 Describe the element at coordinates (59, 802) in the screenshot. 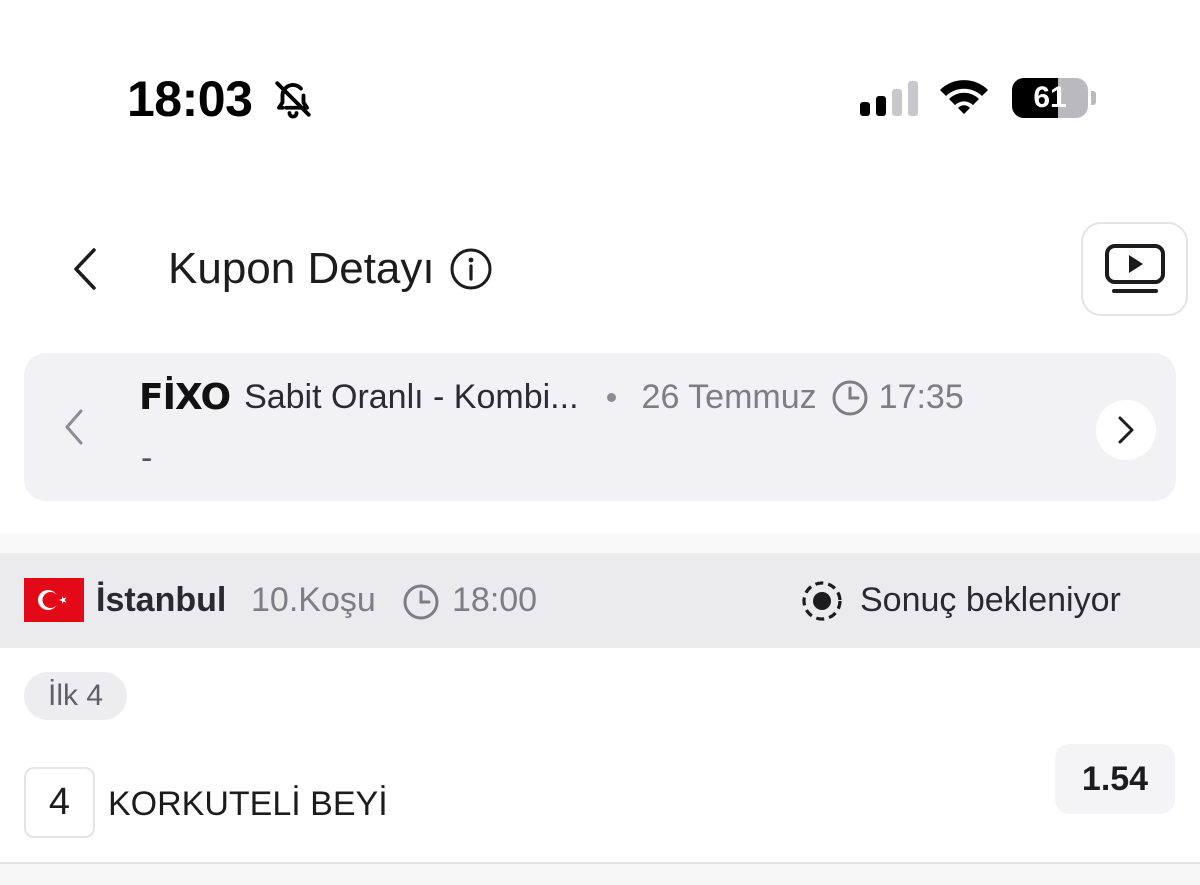

I see `horse-number-box: 4` at that location.